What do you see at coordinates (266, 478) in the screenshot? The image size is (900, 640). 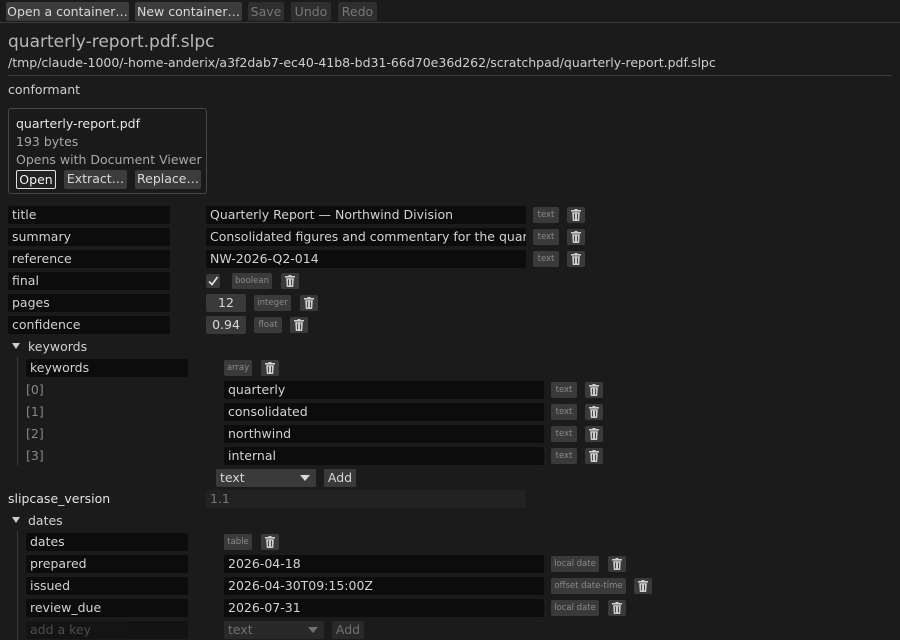 I see `keyword-type-select: text` at bounding box center [266, 478].